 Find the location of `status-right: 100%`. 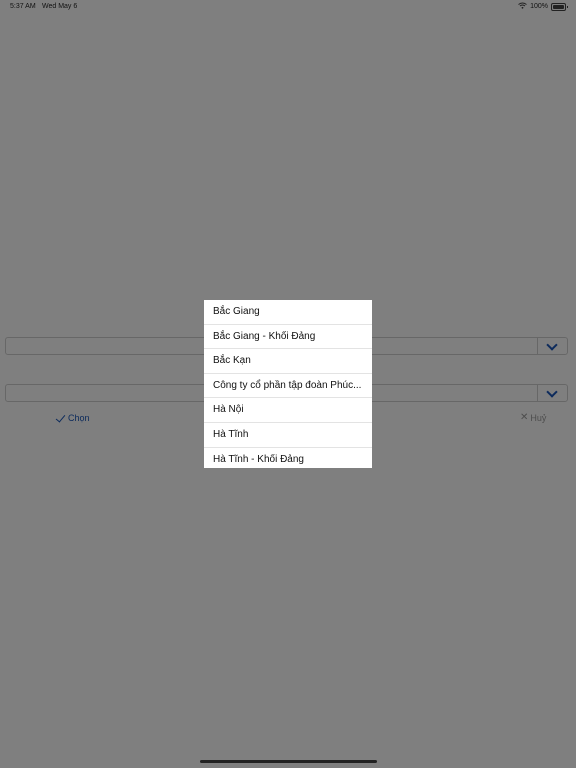

status-right: 100% is located at coordinates (543, 6).